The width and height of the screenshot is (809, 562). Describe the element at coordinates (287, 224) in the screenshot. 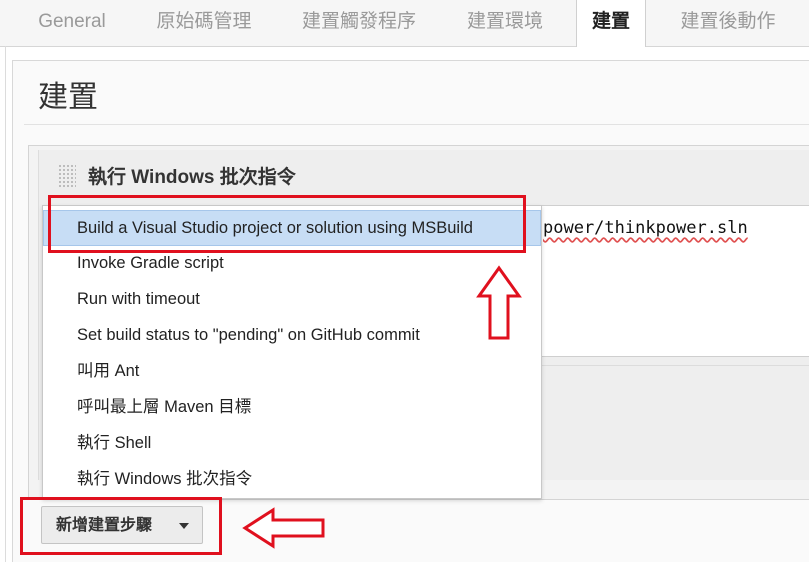

I see `annotation-highlight-box` at that location.